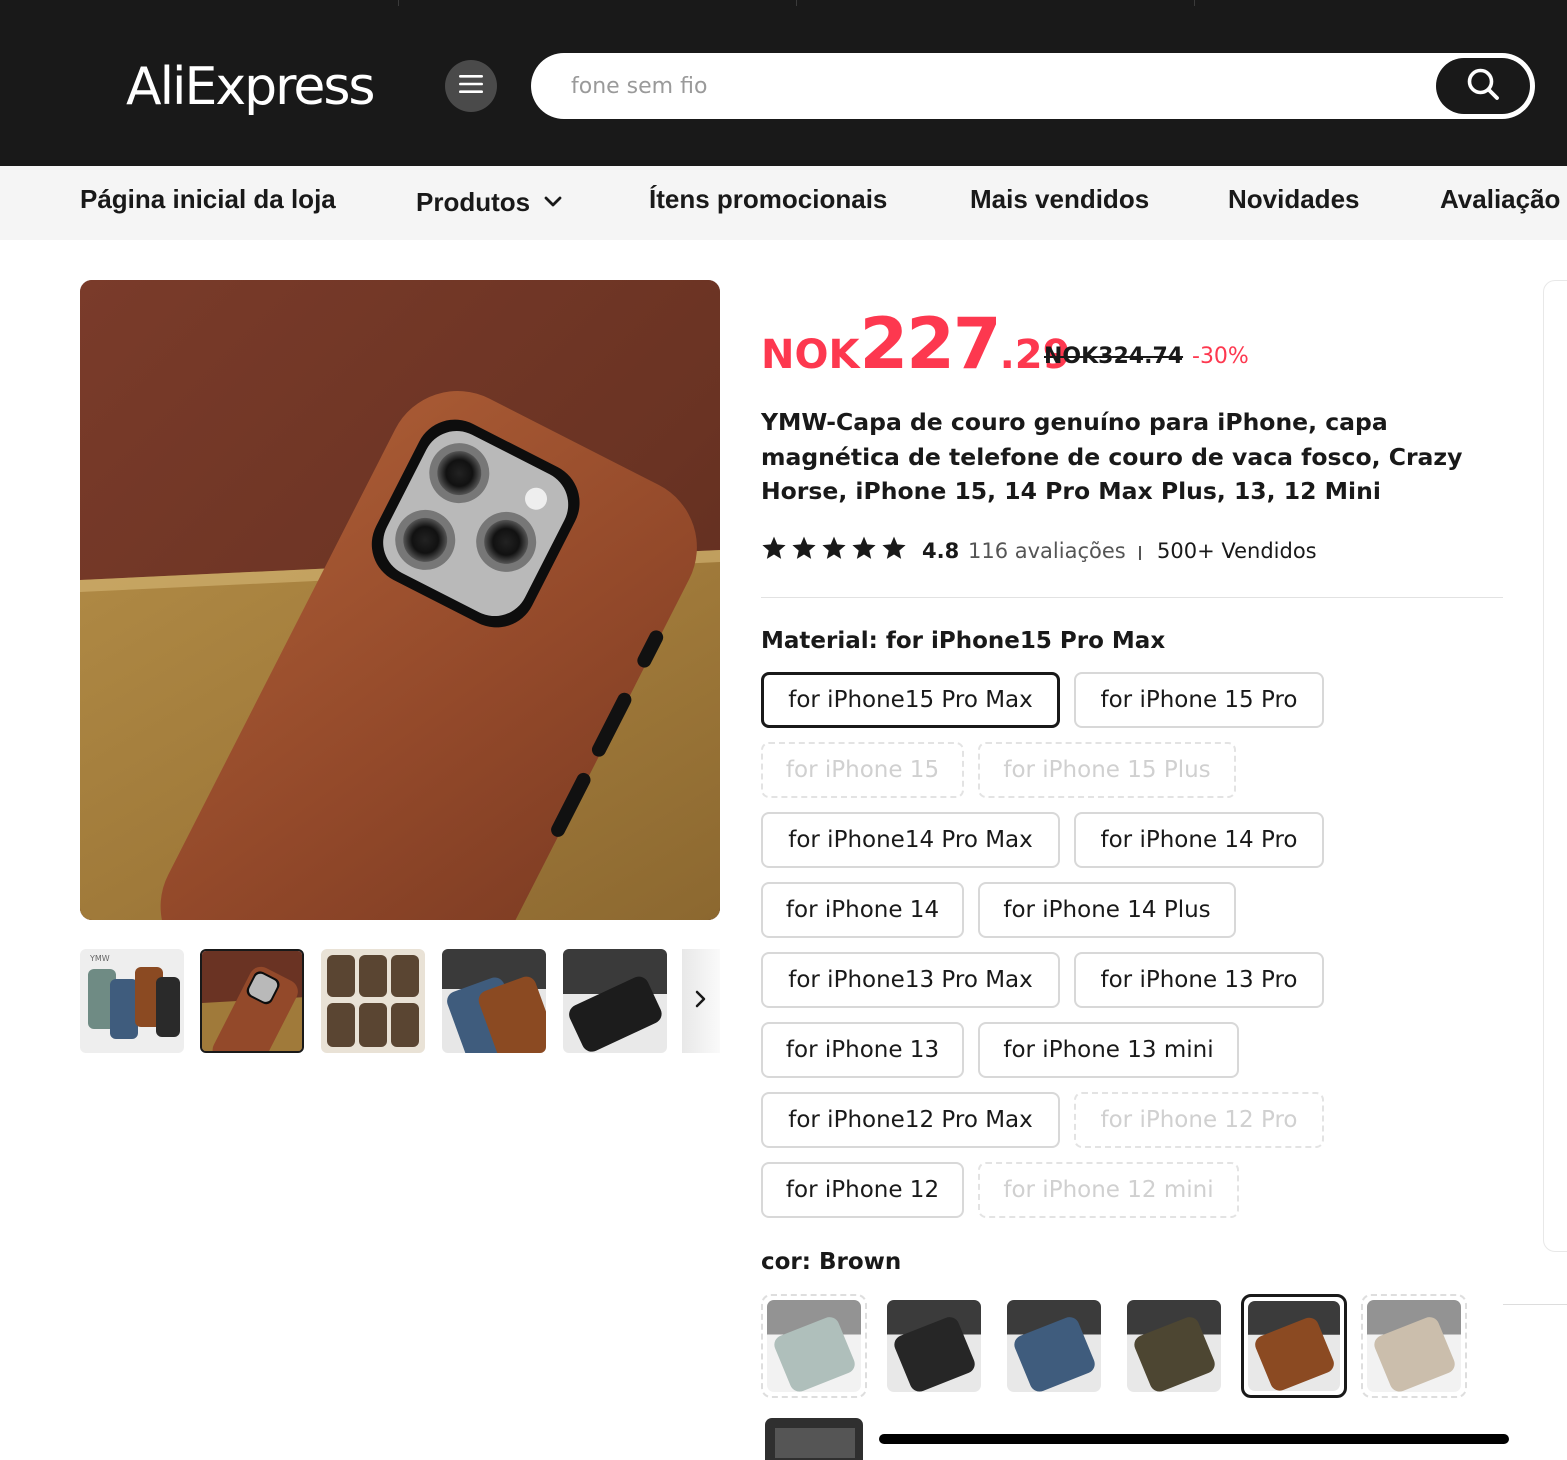  Describe the element at coordinates (910, 1120) in the screenshot. I see `material-option: for iPhone12 Pro Max` at that location.